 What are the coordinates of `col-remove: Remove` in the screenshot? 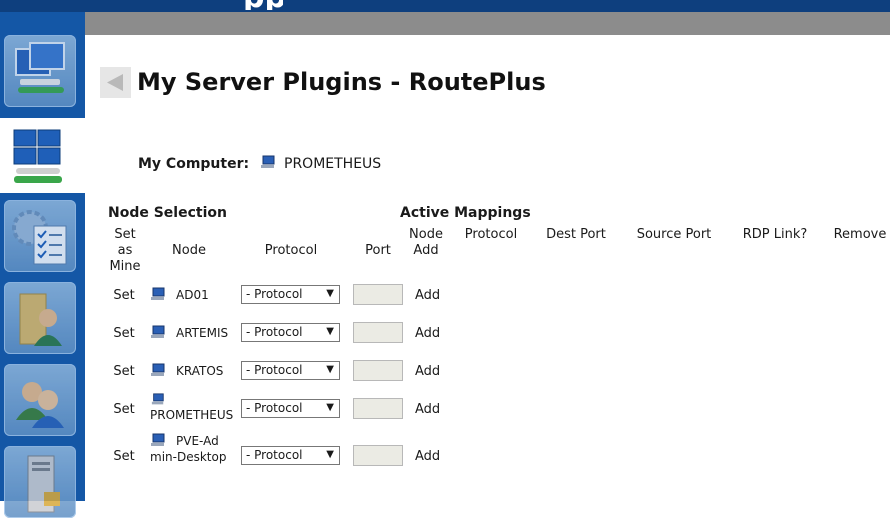 It's located at (860, 234).